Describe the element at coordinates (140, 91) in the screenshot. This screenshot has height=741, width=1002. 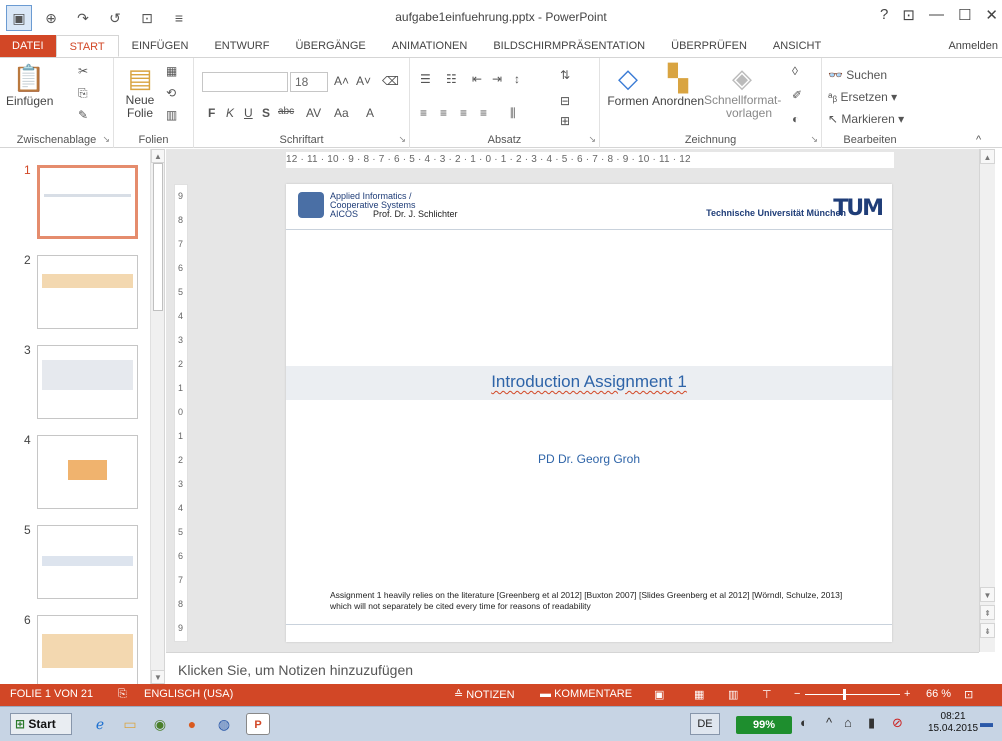
I see `new-slide-button: ▤ Neue Folie` at that location.